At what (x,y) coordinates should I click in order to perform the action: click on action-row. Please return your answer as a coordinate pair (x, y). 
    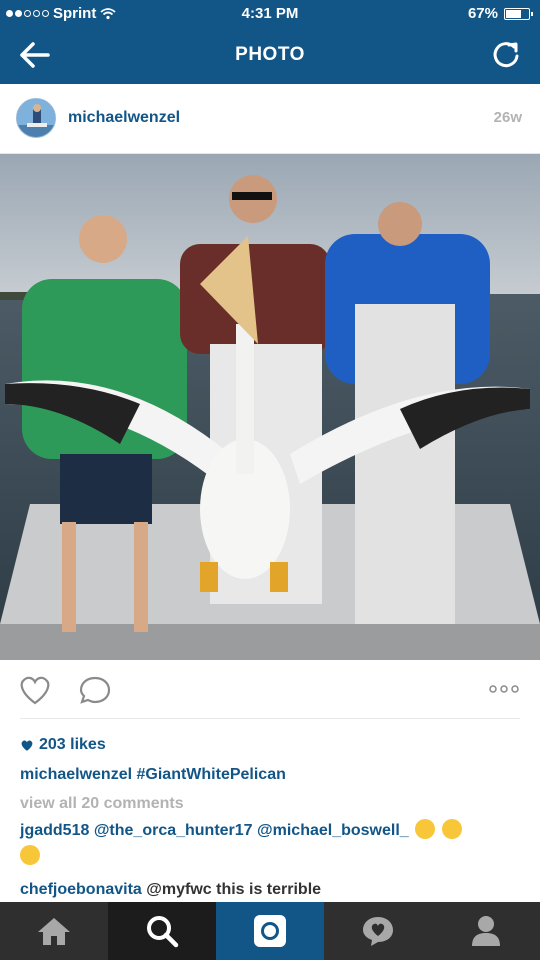
    Looking at the image, I should click on (270, 690).